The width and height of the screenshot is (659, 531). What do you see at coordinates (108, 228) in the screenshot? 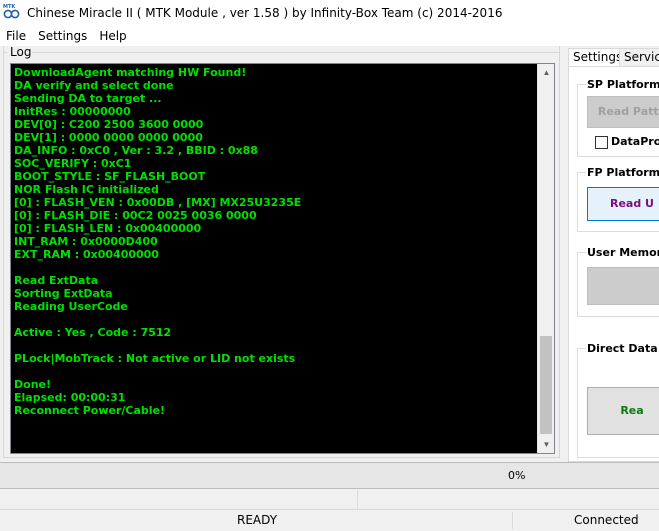
I see `log-line: [0] : FLASH_LEN : 0x00400000` at bounding box center [108, 228].